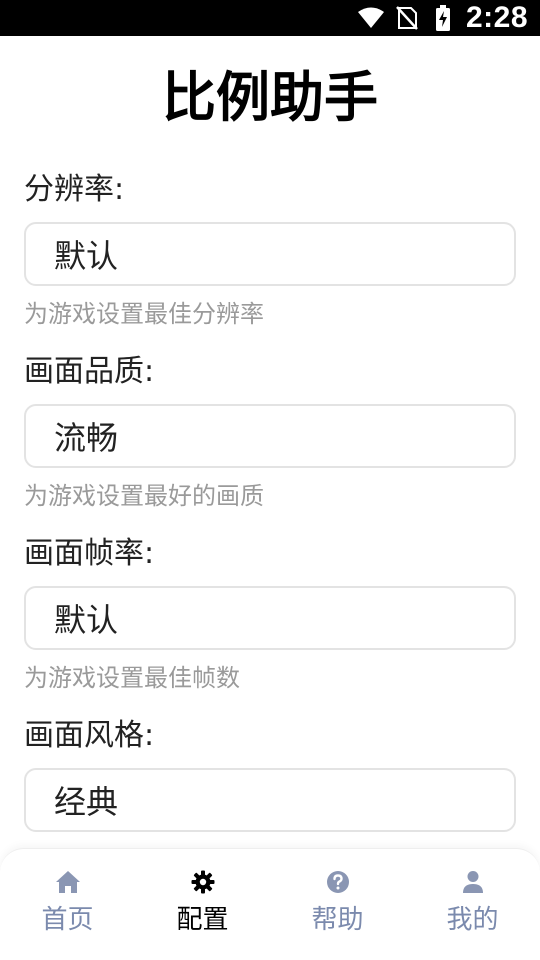  Describe the element at coordinates (472, 904) in the screenshot. I see `nav-item-mine: 我的` at that location.